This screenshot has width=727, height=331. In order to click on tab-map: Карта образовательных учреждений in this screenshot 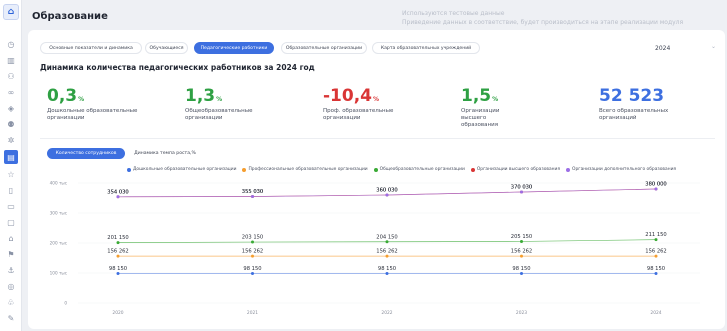, I will do `click(426, 48)`.